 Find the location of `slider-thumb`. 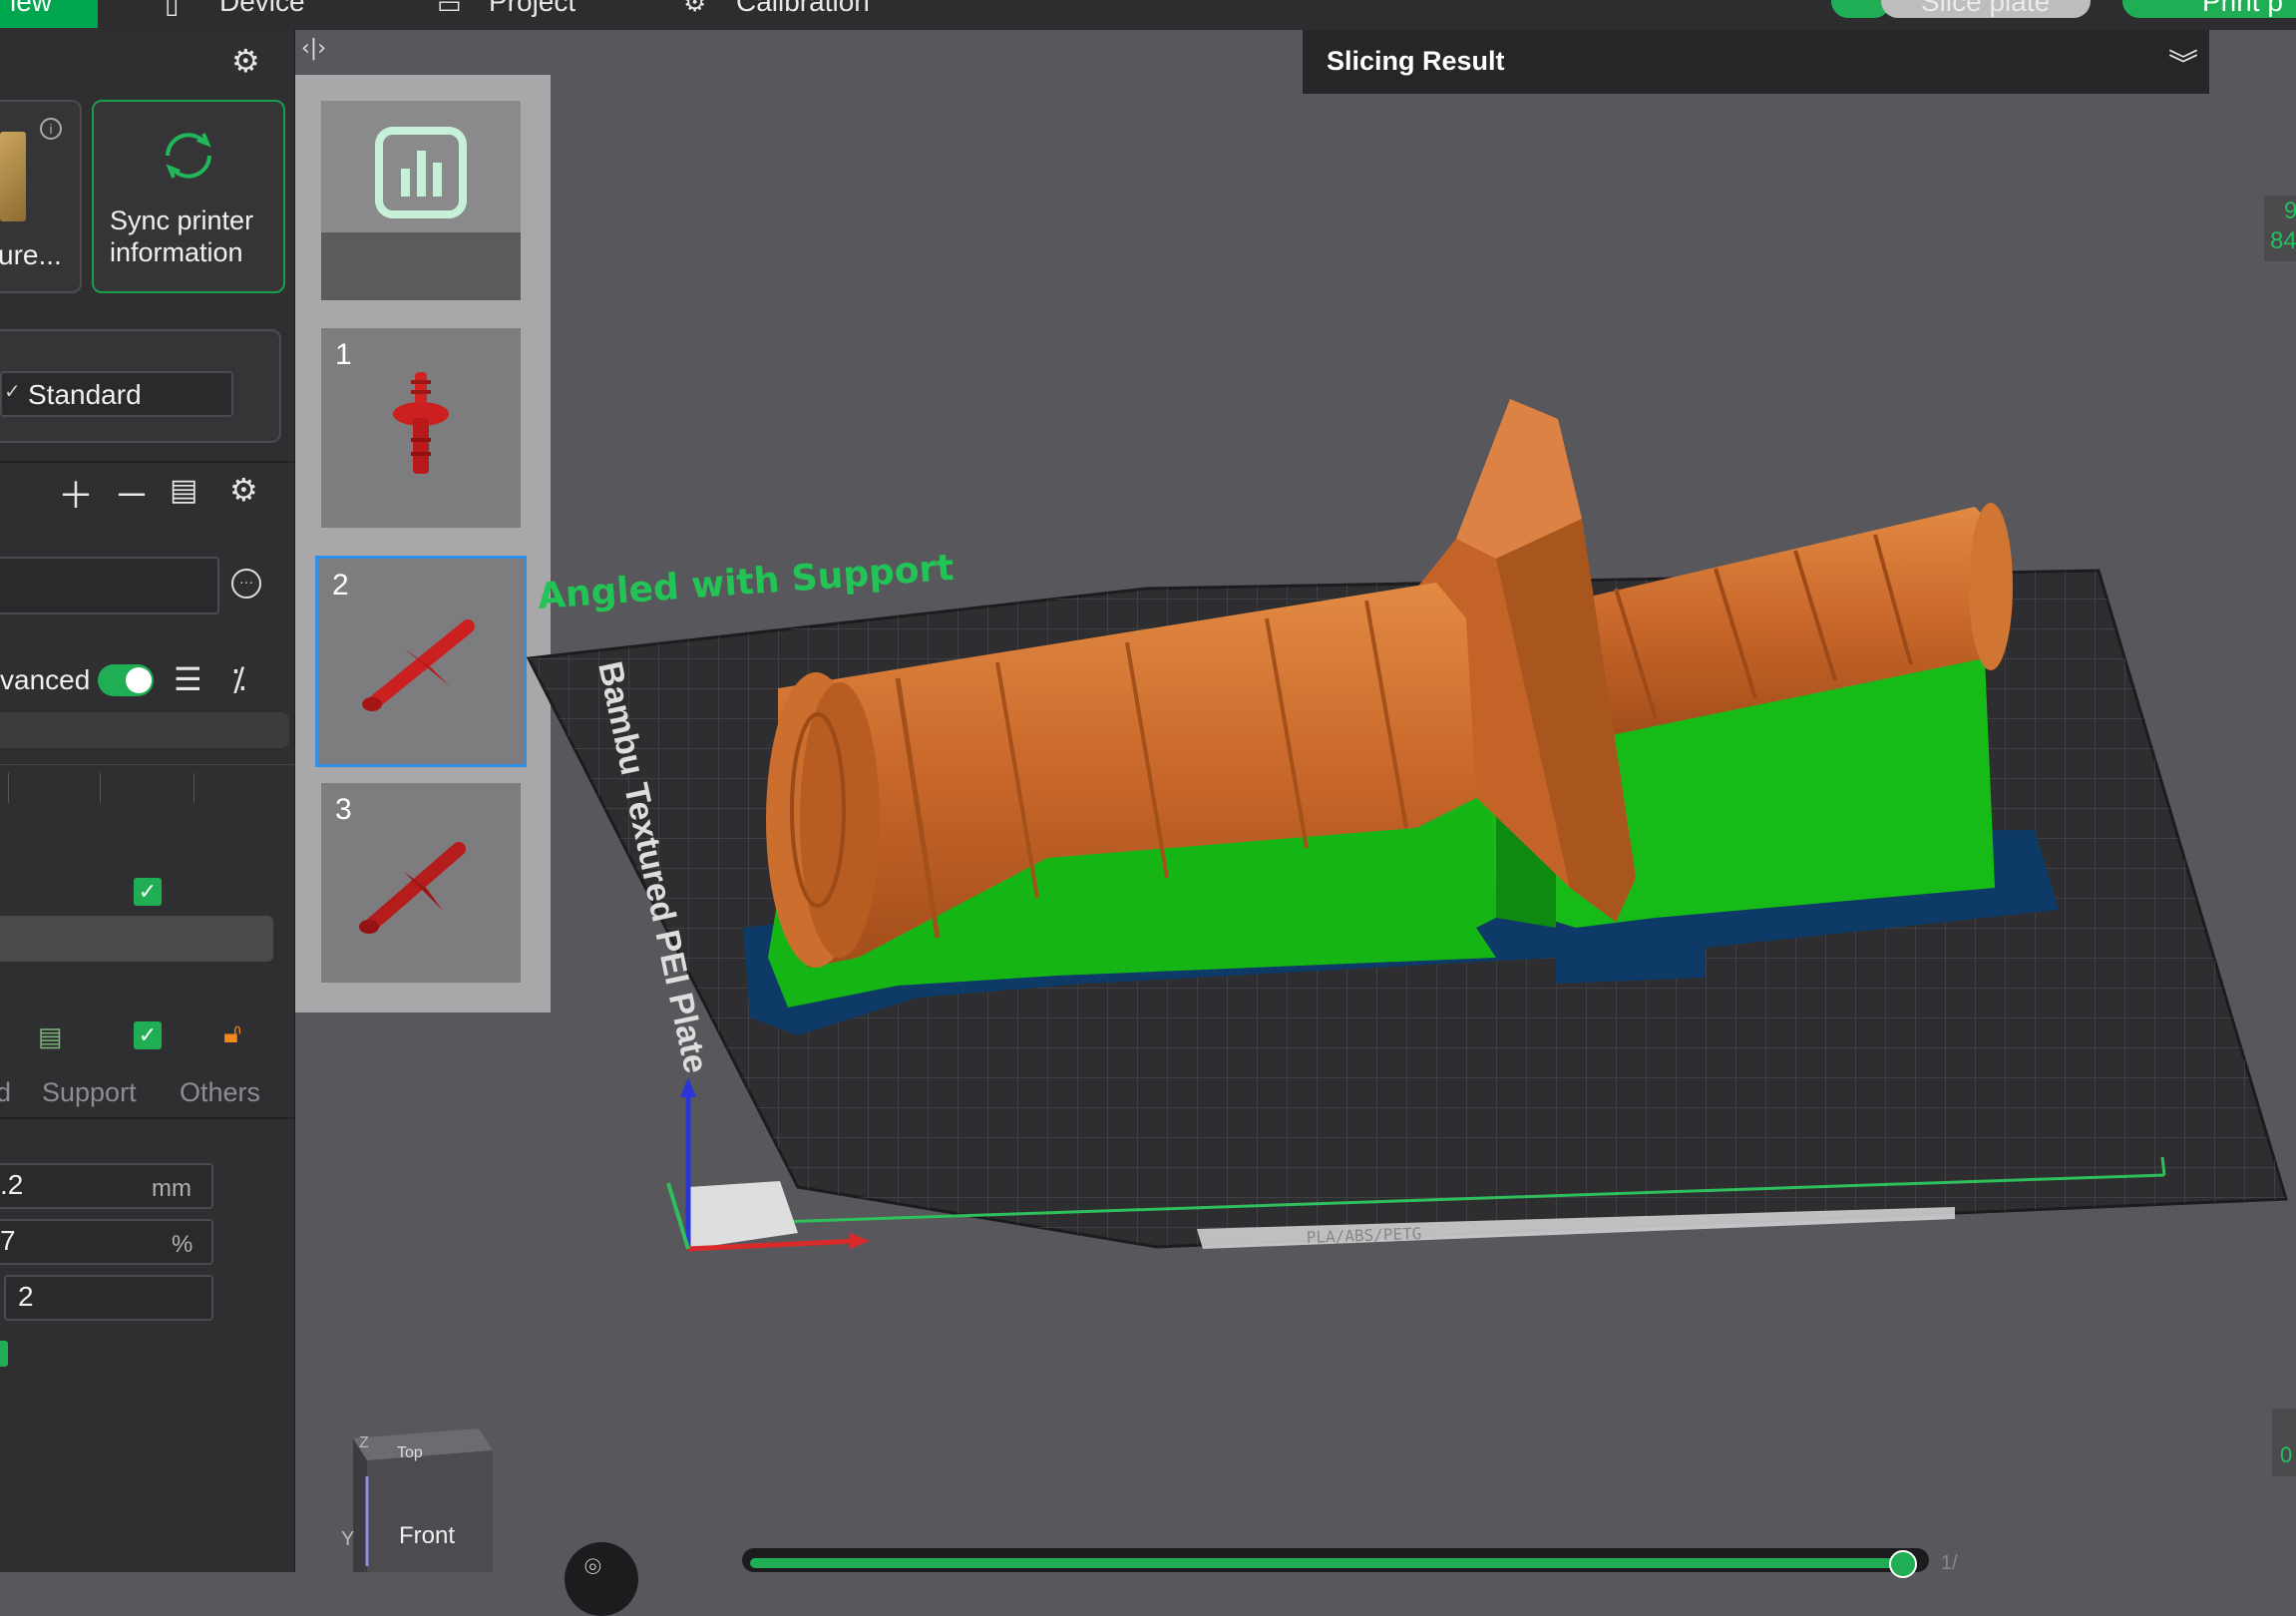

slider-thumb is located at coordinates (1903, 1564).